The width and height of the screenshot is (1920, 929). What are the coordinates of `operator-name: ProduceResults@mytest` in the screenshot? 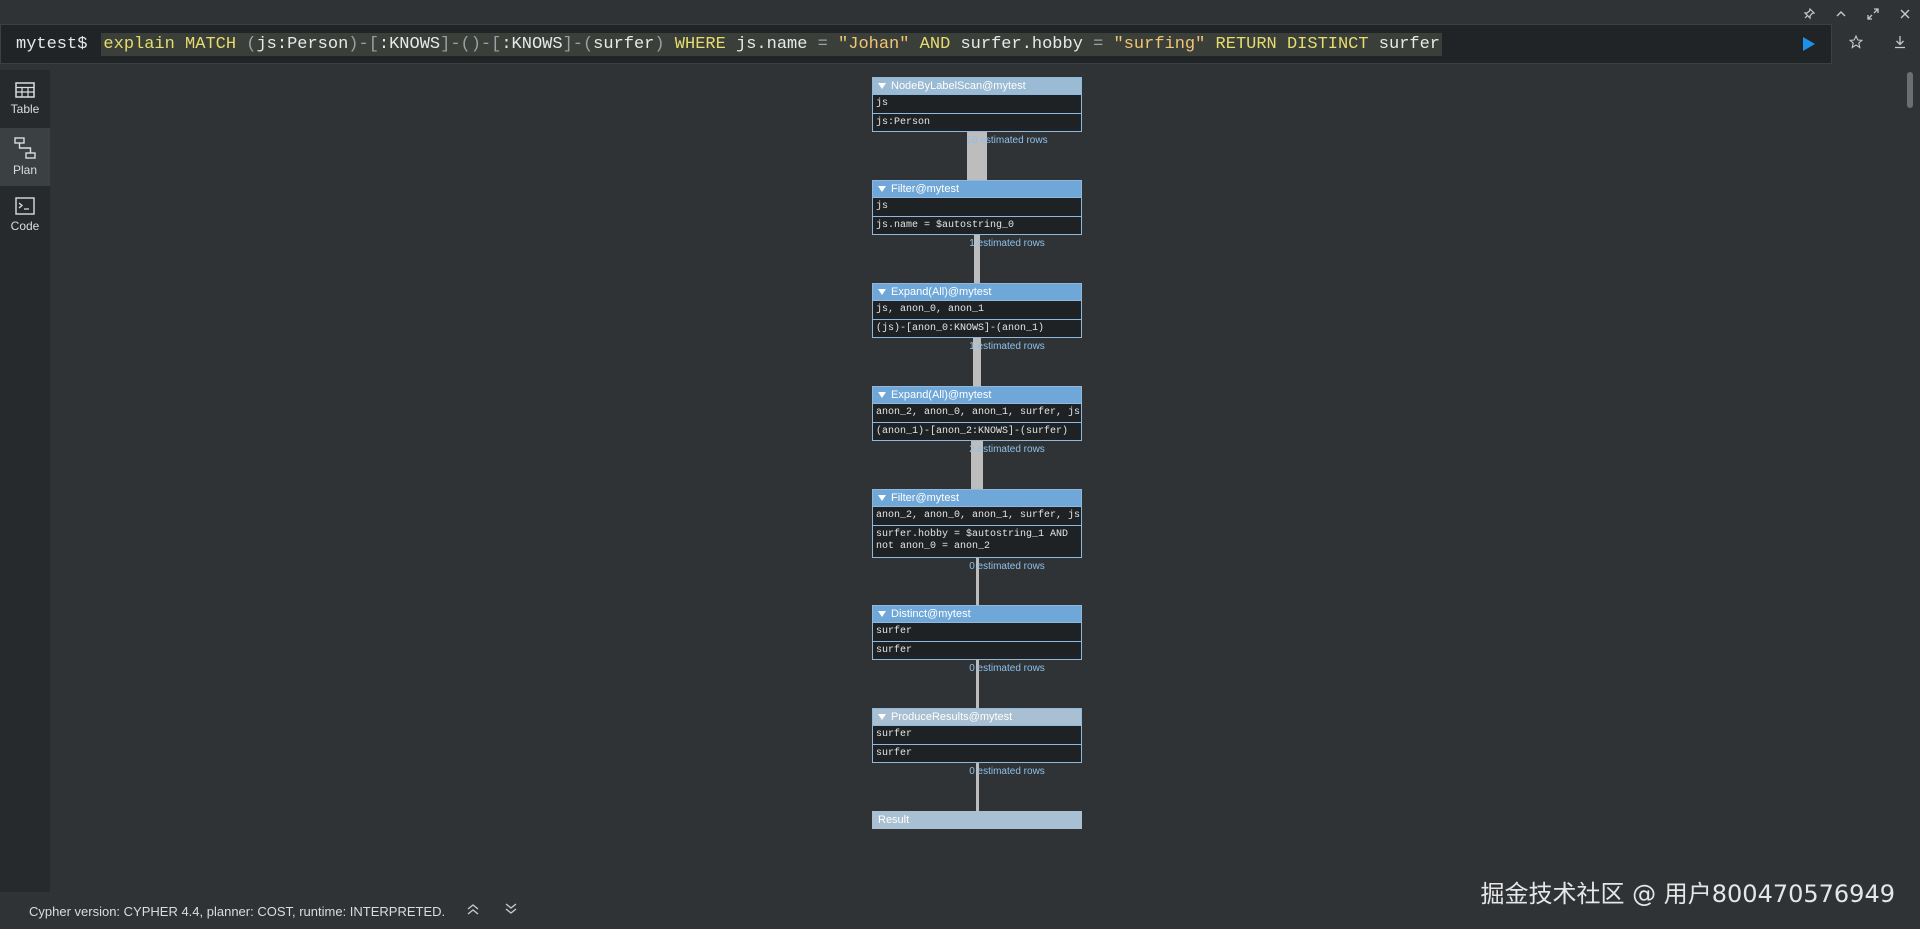 It's located at (952, 717).